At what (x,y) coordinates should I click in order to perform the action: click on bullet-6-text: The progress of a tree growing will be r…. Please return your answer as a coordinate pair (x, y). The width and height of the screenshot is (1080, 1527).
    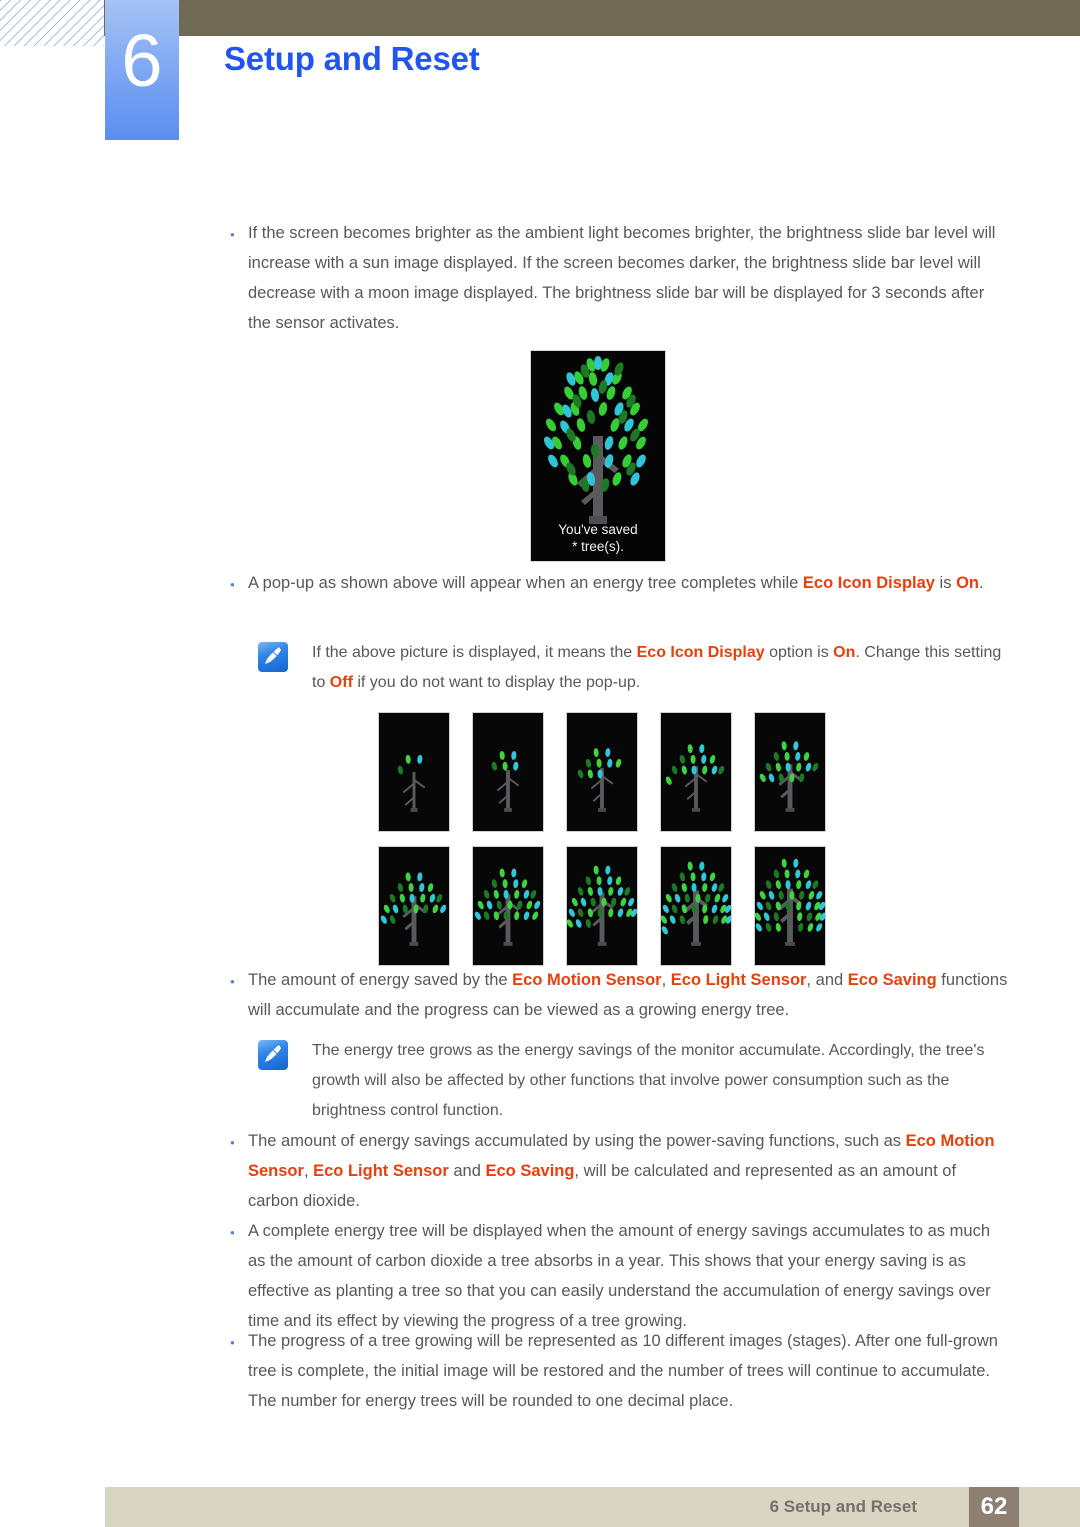
    Looking at the image, I should click on (623, 1371).